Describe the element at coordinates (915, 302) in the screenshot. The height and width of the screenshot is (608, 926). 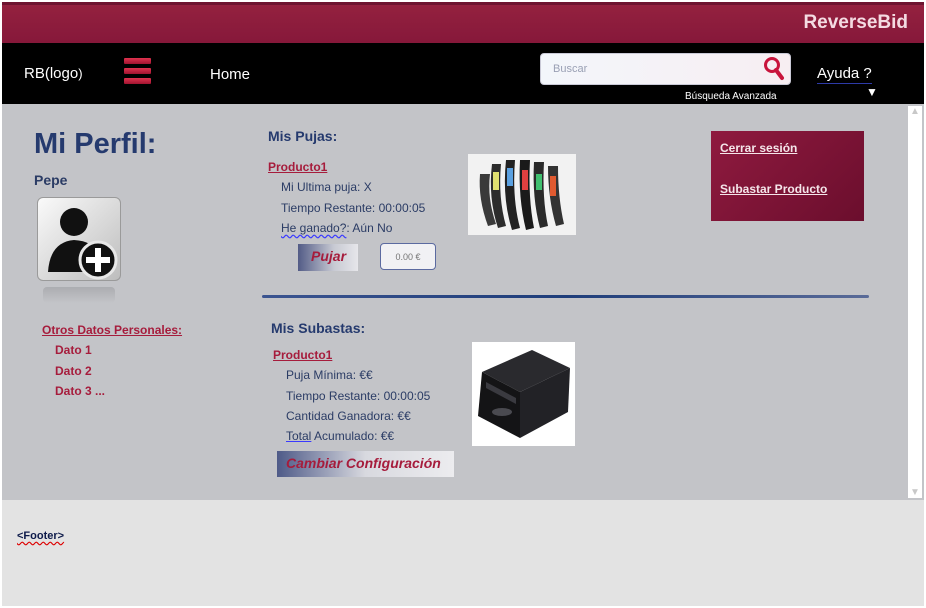
I see `scrollbar: ▲ ▼` at that location.